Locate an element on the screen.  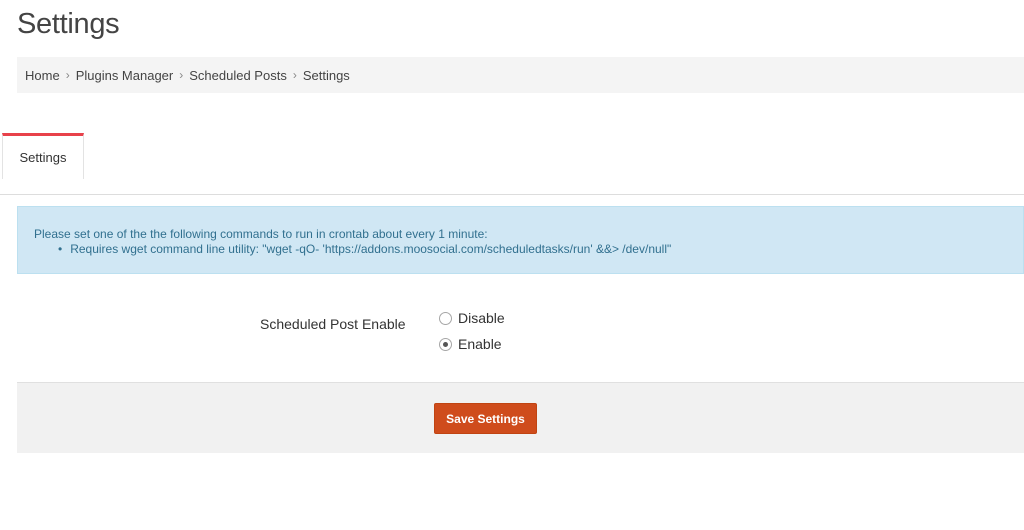
tab-settings: Settings is located at coordinates (43, 156).